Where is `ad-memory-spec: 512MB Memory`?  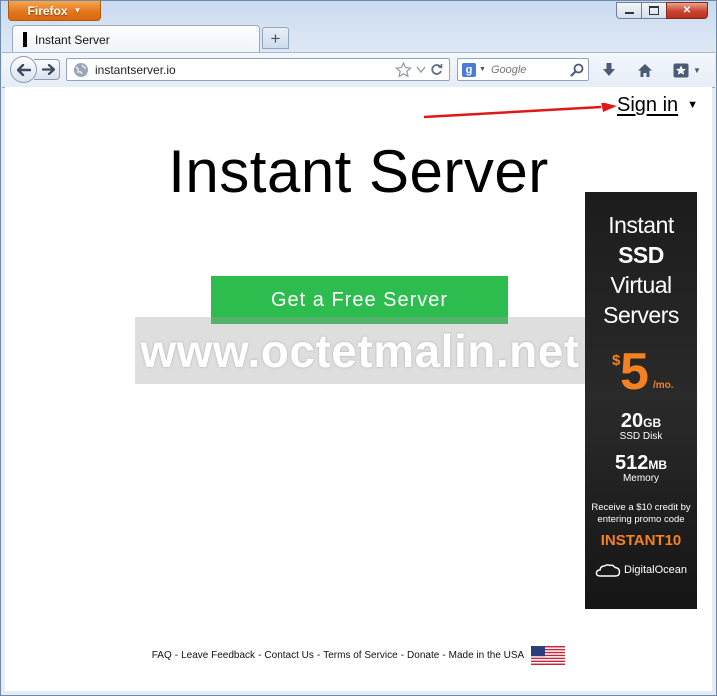 ad-memory-spec: 512MB Memory is located at coordinates (641, 468).